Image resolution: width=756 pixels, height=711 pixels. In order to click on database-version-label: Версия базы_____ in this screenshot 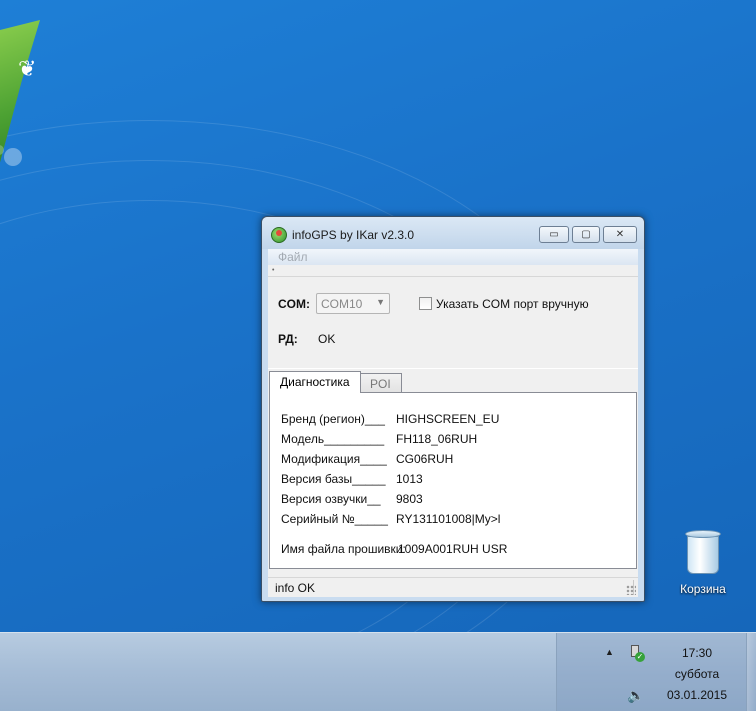, I will do `click(333, 479)`.